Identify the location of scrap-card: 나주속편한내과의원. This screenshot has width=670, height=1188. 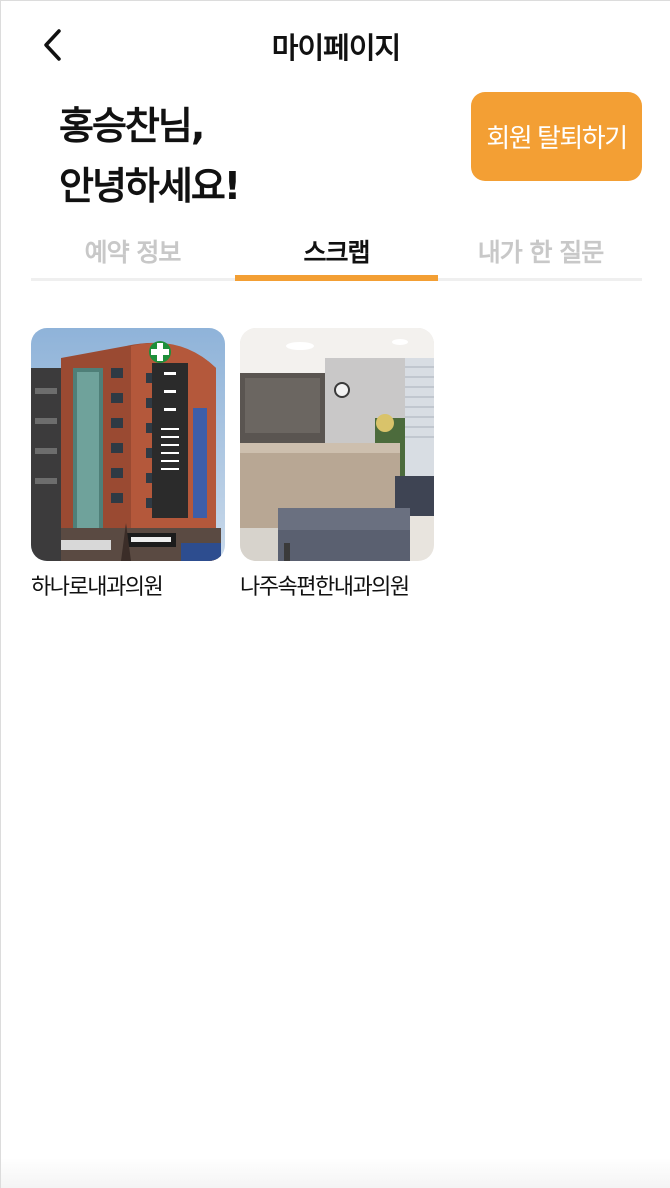
(337, 464).